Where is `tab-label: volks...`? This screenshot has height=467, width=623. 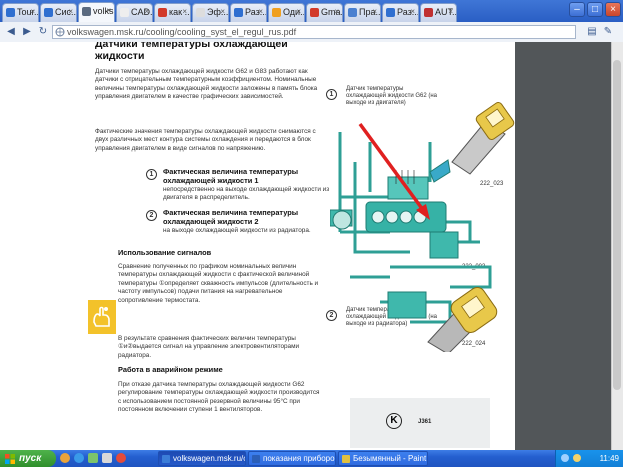
tab-label: volks... is located at coordinates (103, 11).